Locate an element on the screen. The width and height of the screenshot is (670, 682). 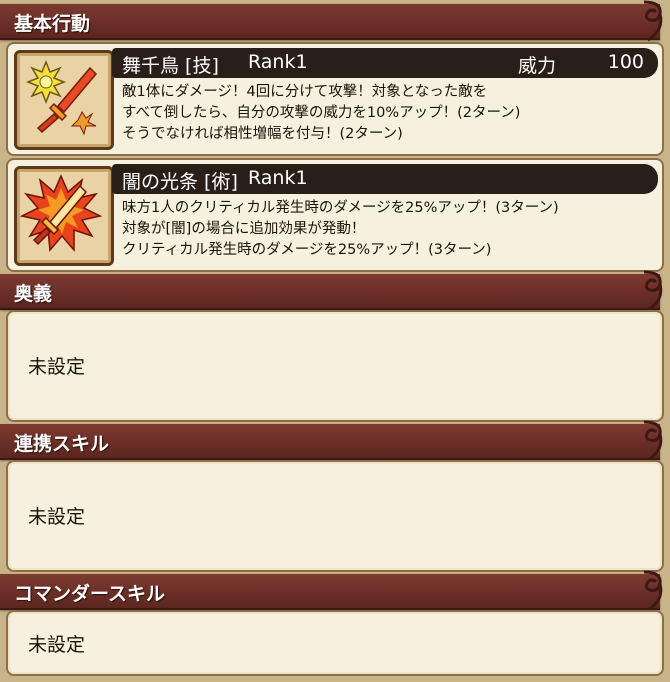
skill-title-bar: 闇の光条 [術] Rank1 is located at coordinates (385, 179).